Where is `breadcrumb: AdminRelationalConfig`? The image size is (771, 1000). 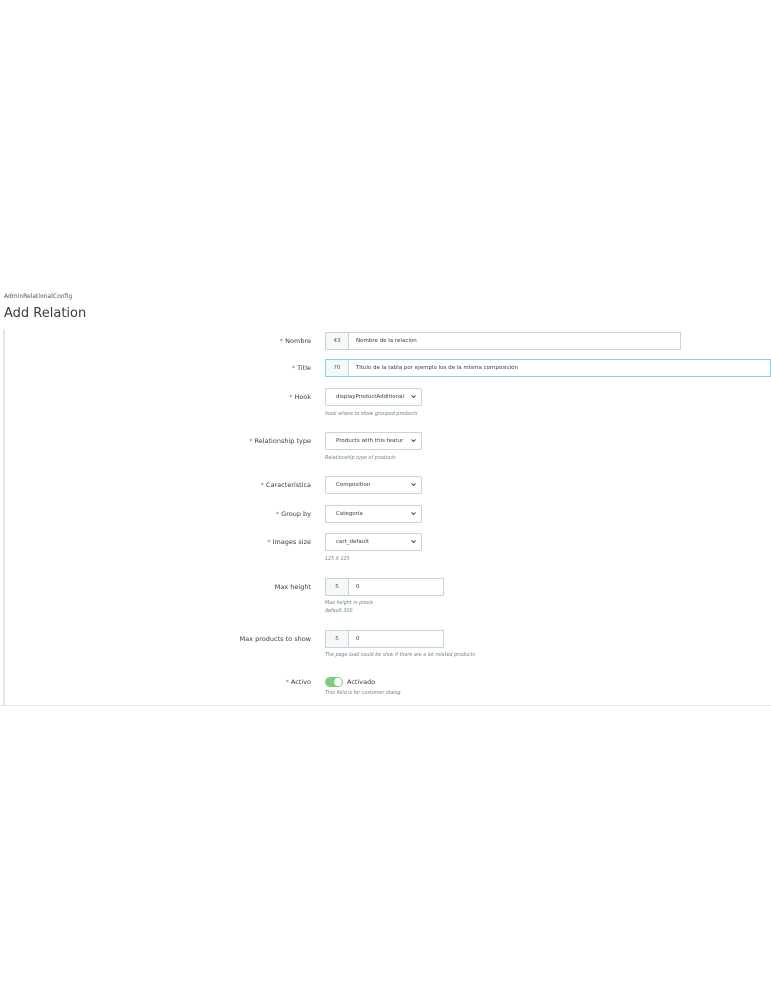
breadcrumb: AdminRelationalConfig is located at coordinates (38, 296).